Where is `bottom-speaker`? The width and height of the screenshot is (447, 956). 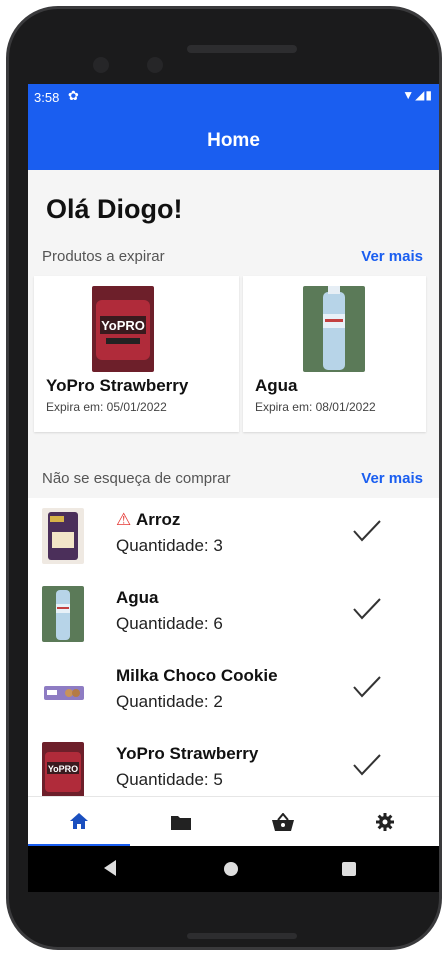
bottom-speaker is located at coordinates (242, 936).